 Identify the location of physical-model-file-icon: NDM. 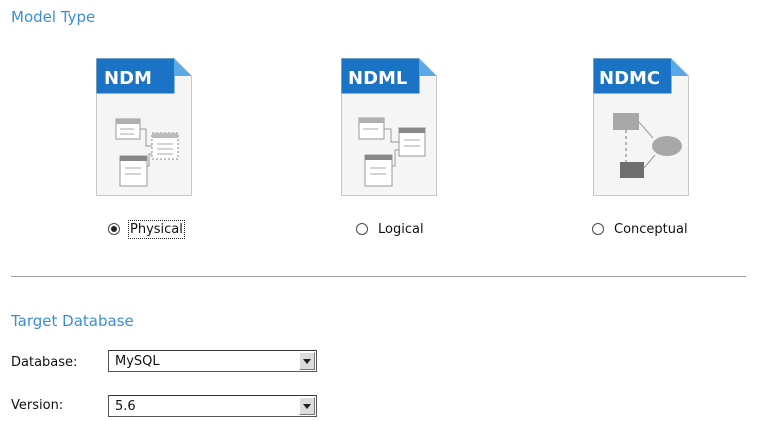
(144, 127).